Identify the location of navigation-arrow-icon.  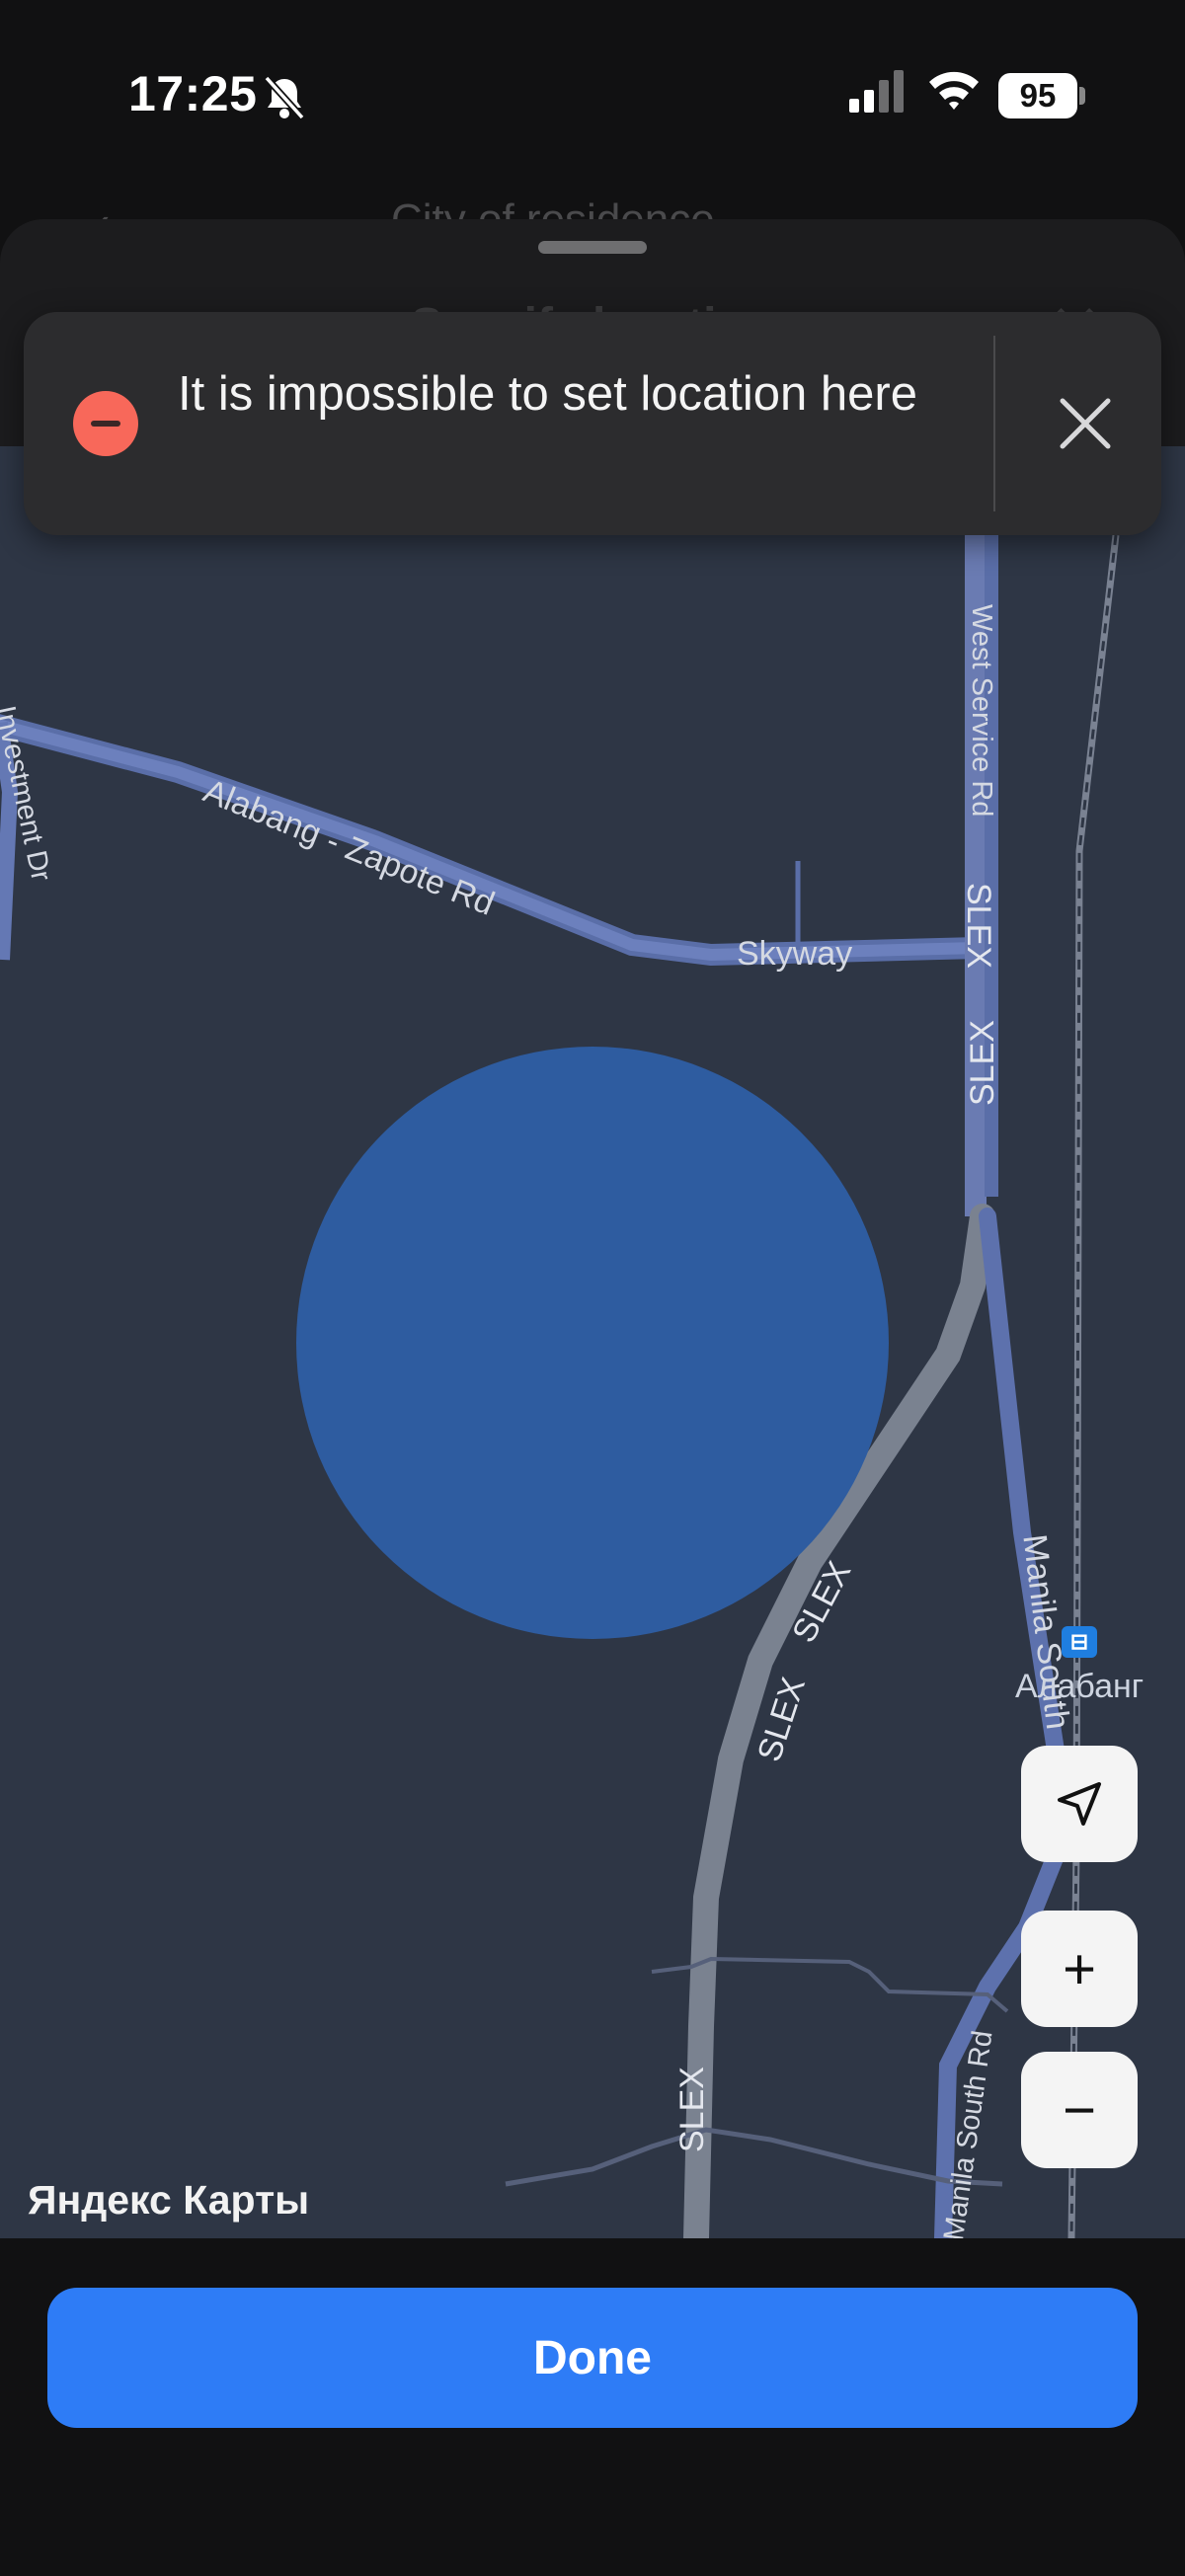
(1080, 1804).